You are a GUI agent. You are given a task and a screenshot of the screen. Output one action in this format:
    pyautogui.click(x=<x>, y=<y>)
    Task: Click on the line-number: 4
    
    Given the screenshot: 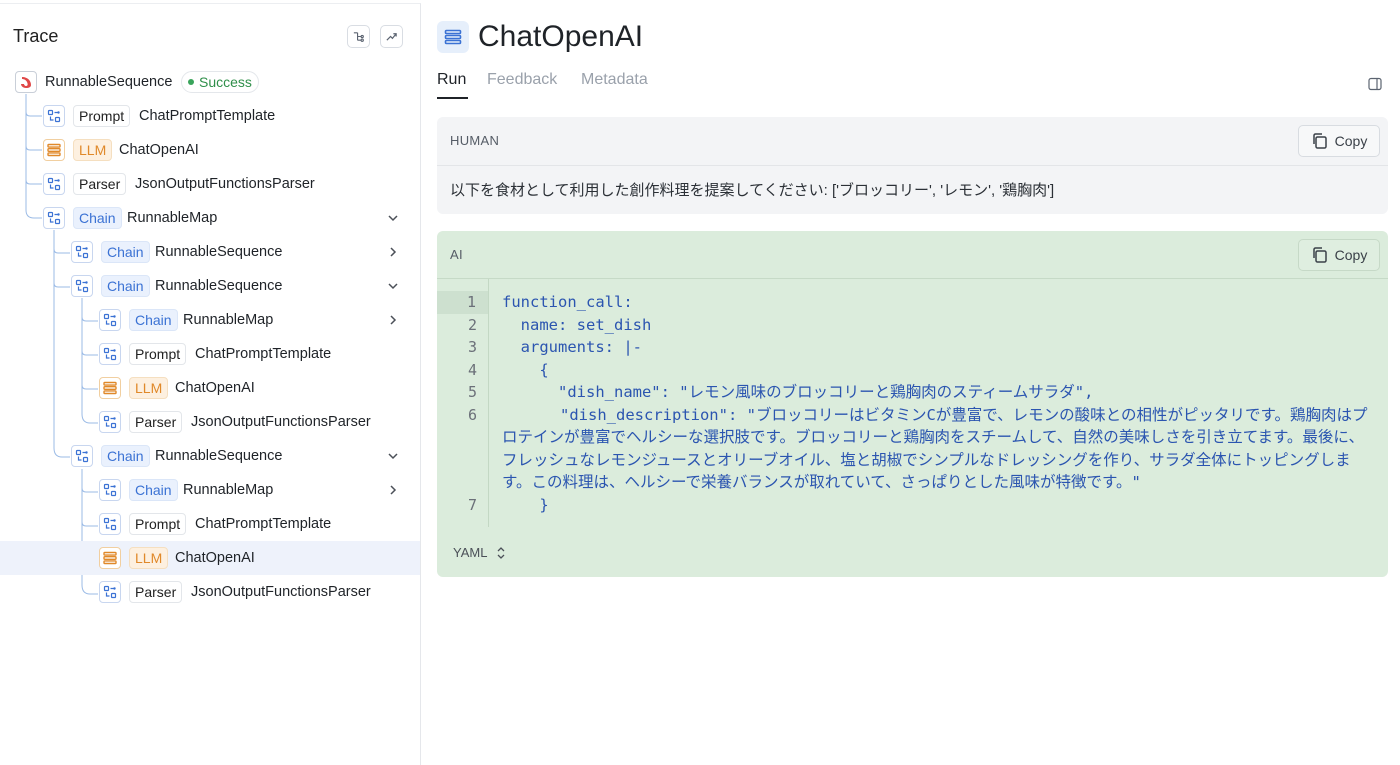 What is the action you would take?
    pyautogui.click(x=472, y=369)
    